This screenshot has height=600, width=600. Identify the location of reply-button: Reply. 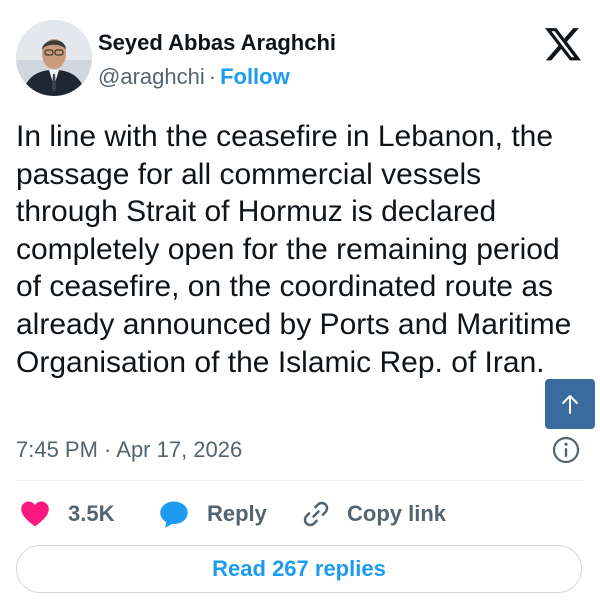
(213, 514).